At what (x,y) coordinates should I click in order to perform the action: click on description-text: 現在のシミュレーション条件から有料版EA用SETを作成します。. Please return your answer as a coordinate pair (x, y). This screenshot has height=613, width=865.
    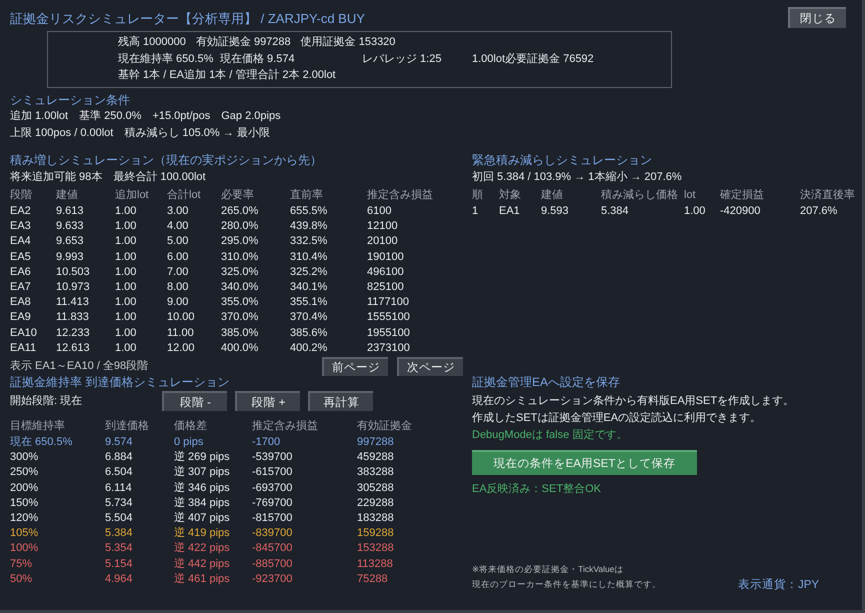
    Looking at the image, I should click on (634, 401).